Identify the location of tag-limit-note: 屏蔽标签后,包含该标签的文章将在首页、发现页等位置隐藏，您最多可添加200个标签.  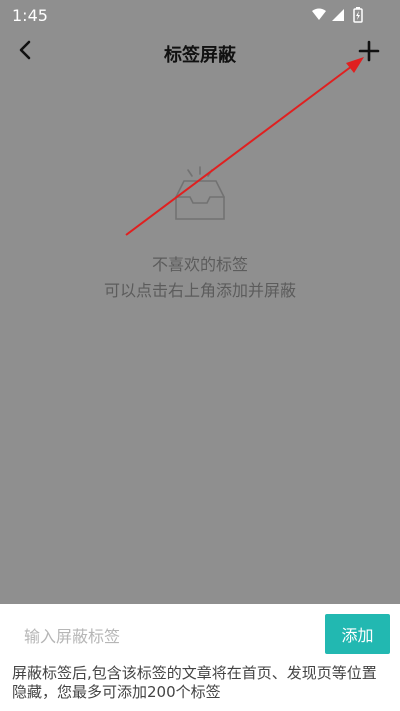
(194, 682).